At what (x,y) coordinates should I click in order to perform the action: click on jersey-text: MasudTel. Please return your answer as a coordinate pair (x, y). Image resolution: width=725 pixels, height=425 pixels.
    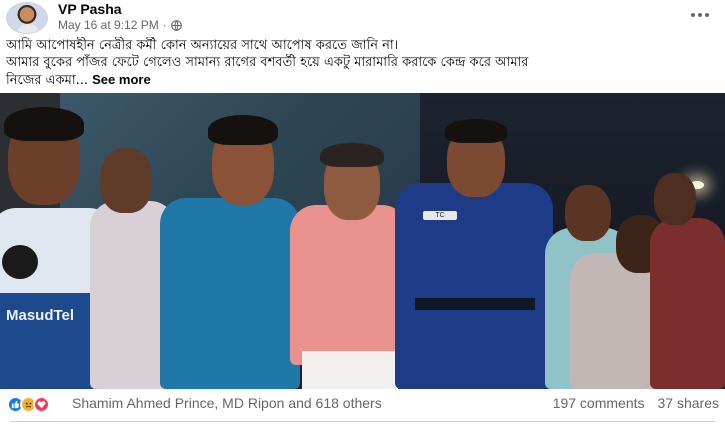
    Looking at the image, I should click on (40, 315).